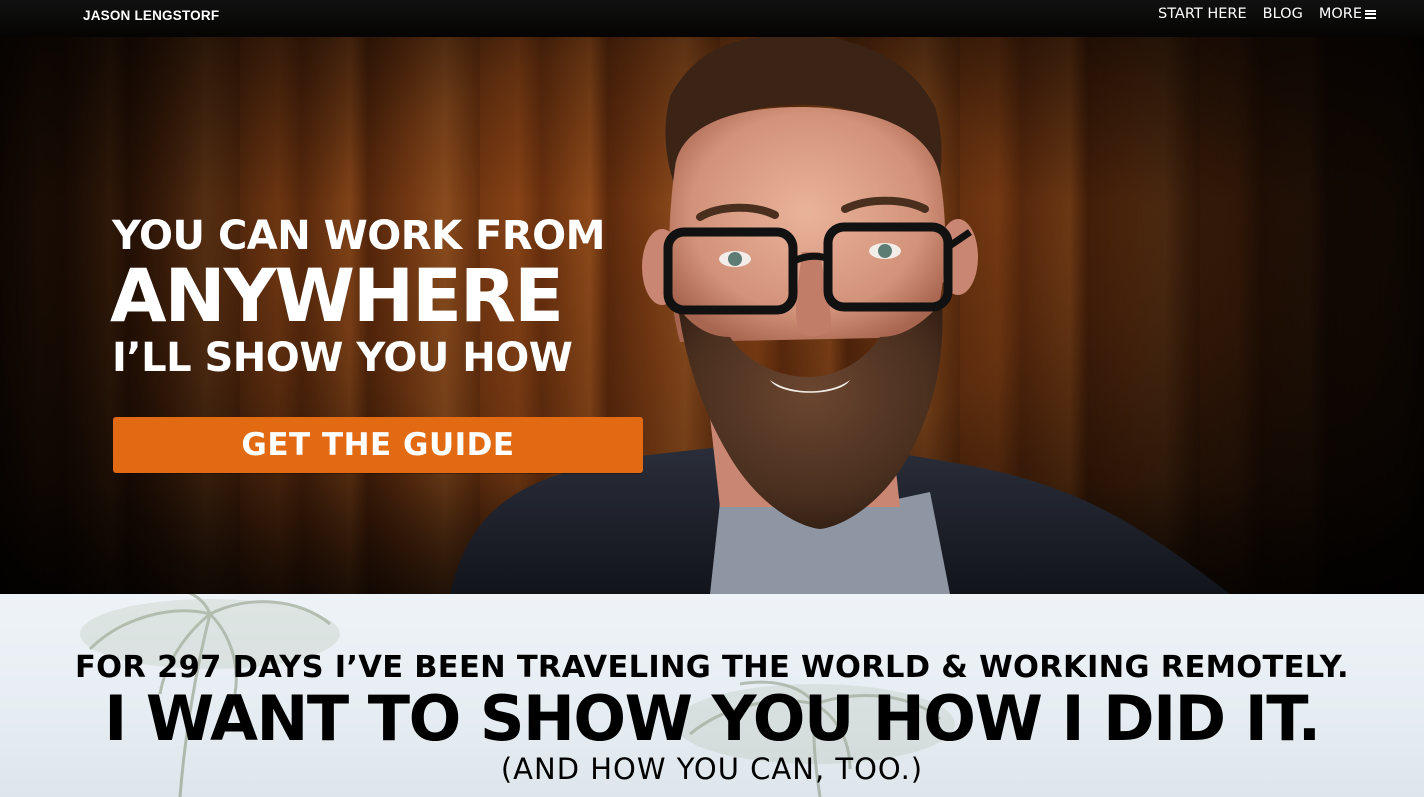 The width and height of the screenshot is (1424, 797). Describe the element at coordinates (712, 769) in the screenshot. I see `banner-tagline: (AND HOW YOU CAN, TOO.)` at that location.